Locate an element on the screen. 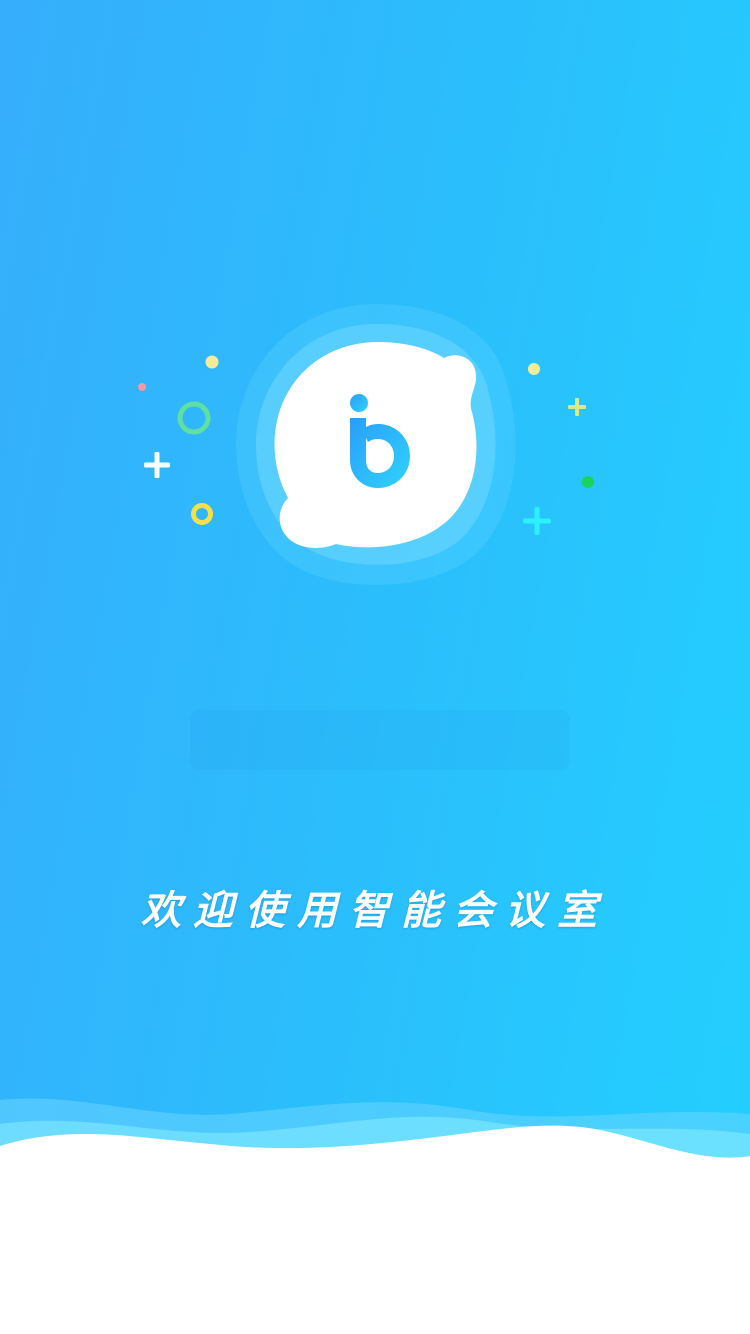  app-logo-icon is located at coordinates (376, 445).